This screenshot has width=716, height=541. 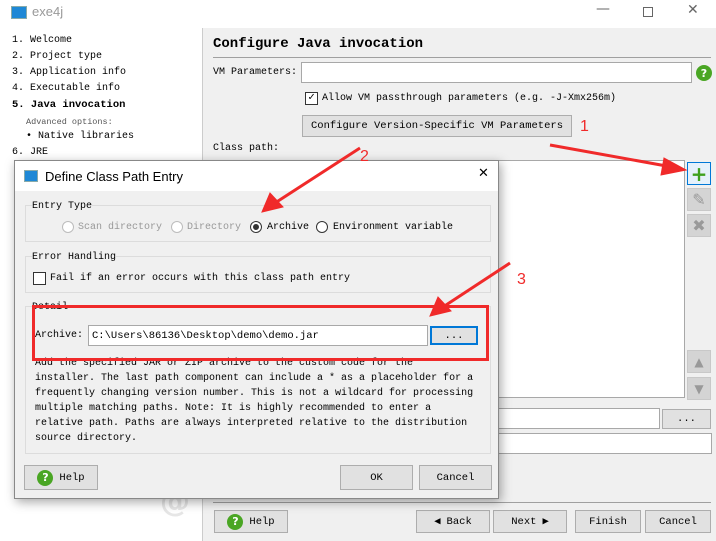 I want to click on annotation-2: 2, so click(x=364, y=156).